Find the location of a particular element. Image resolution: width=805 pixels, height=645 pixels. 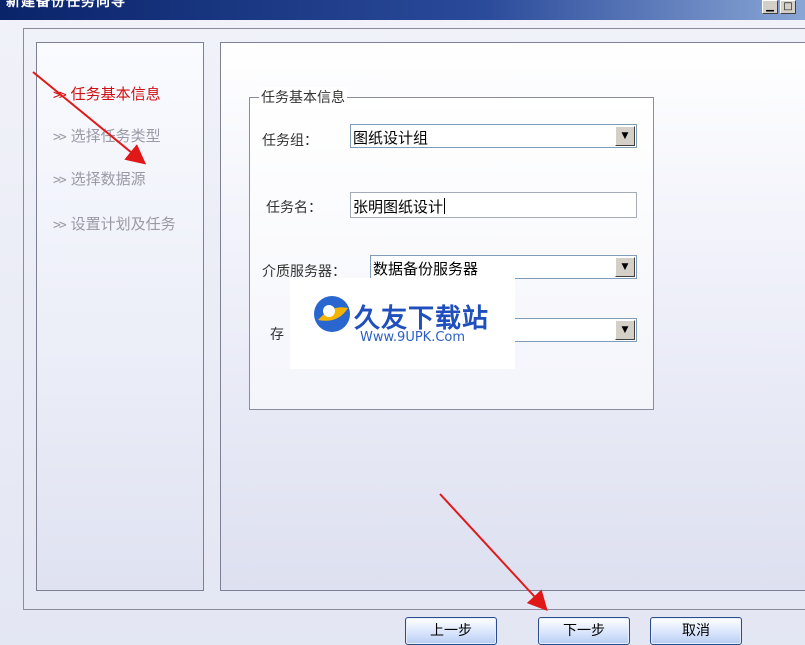

title-bar: 新建备份任务向导 ▁ □ is located at coordinates (402, 10).